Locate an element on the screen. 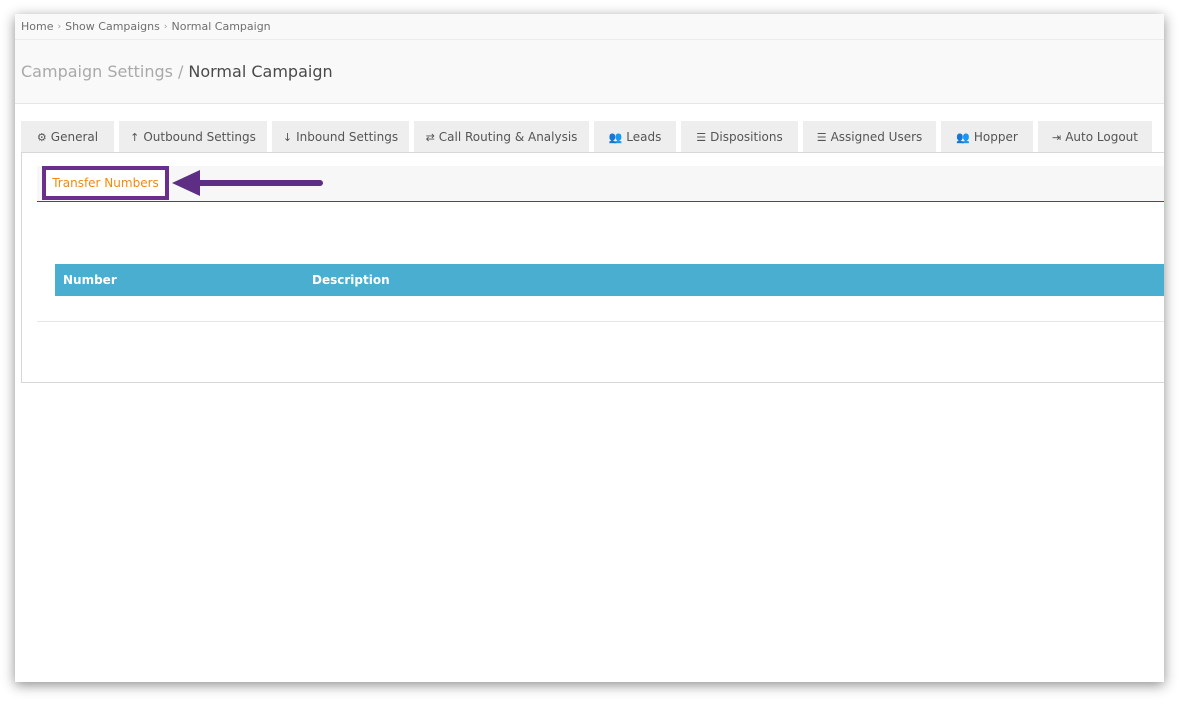  subtab-transfer-numbers: Transfer Numbers is located at coordinates (105, 183).